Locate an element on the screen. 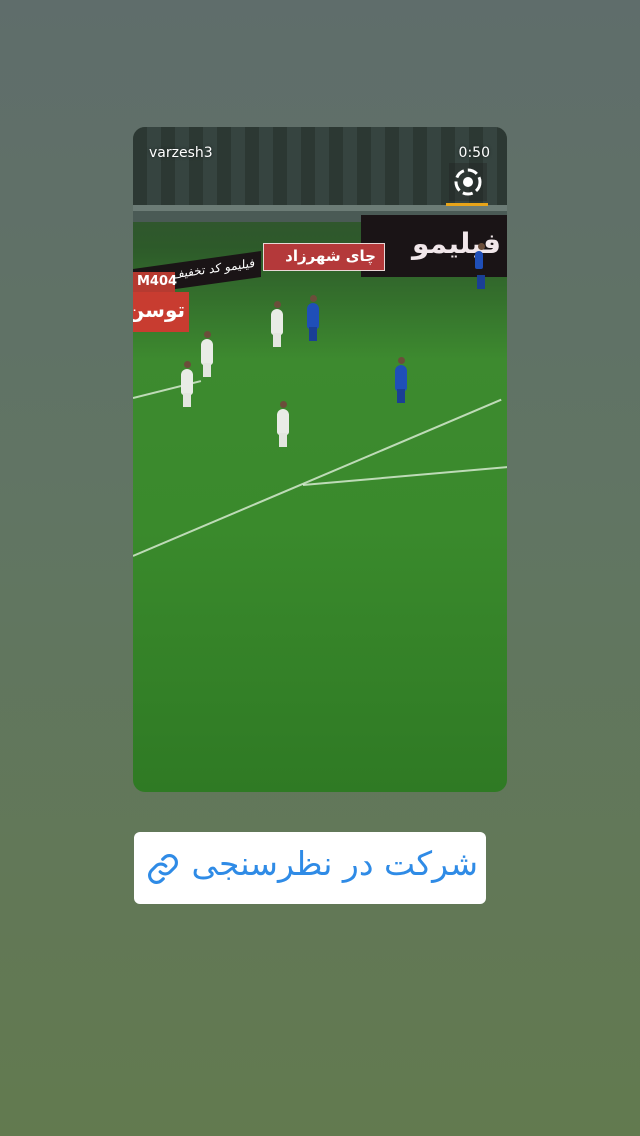 The image size is (640, 1136). video-timer: 0:50 is located at coordinates (474, 153).